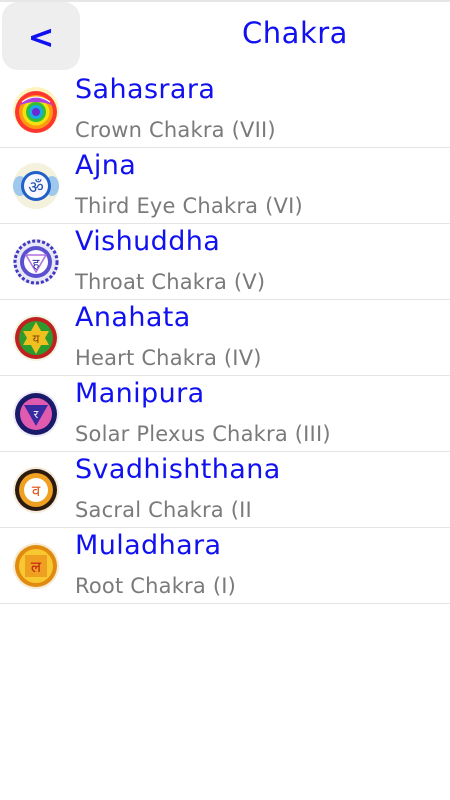 The height and width of the screenshot is (800, 450). I want to click on muladhara-lam-icon: ल, so click(36, 566).